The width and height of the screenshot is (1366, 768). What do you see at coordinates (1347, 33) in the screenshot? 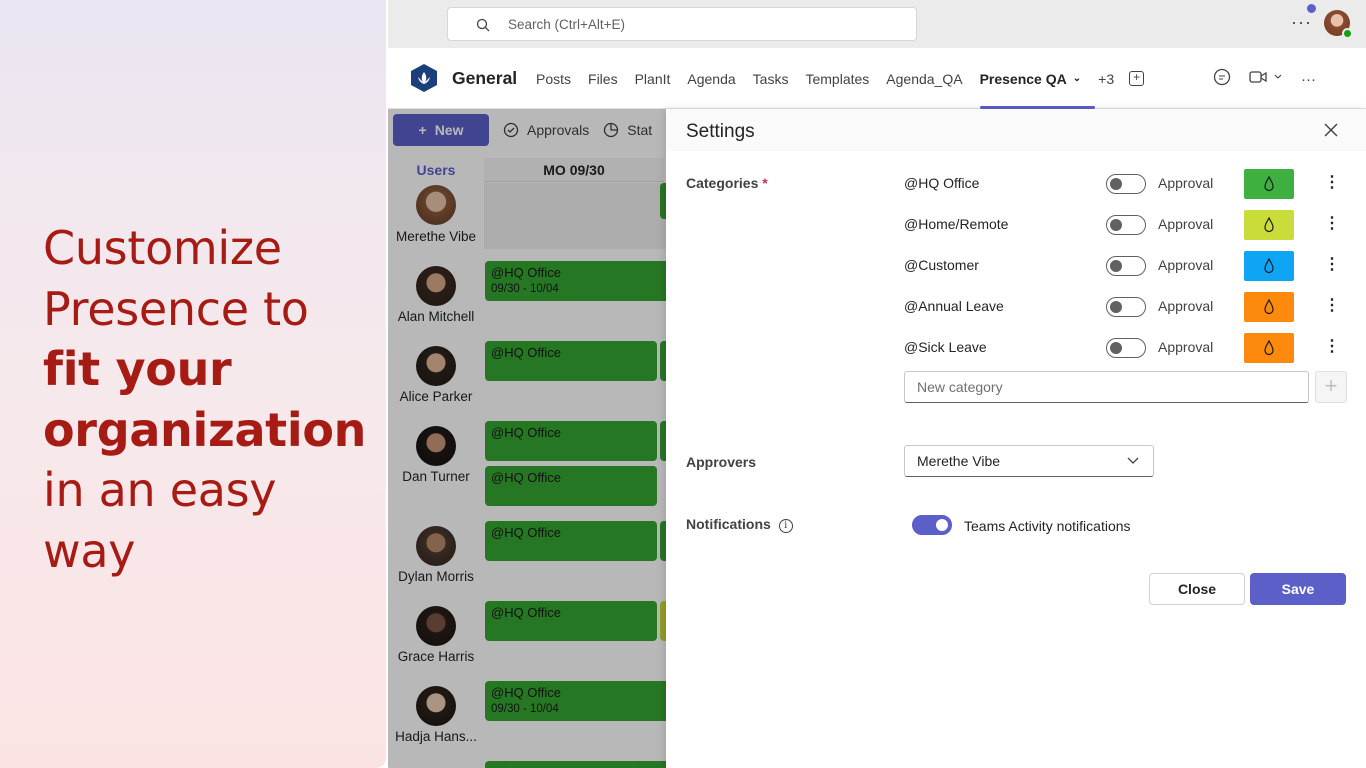
I see `presence-status-icon` at bounding box center [1347, 33].